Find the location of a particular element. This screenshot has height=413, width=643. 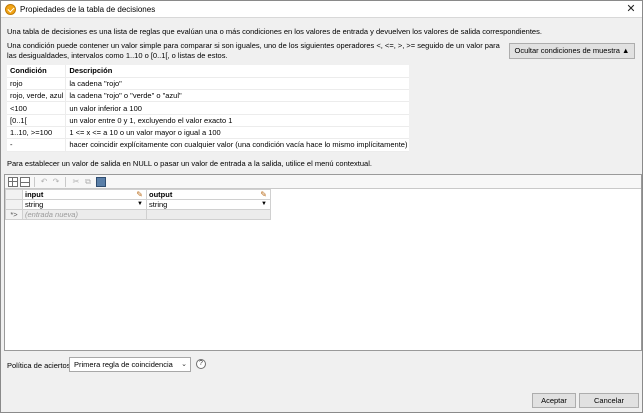

editor-toolbar: ↶ ↷ ✂ ⧉ is located at coordinates (323, 182).